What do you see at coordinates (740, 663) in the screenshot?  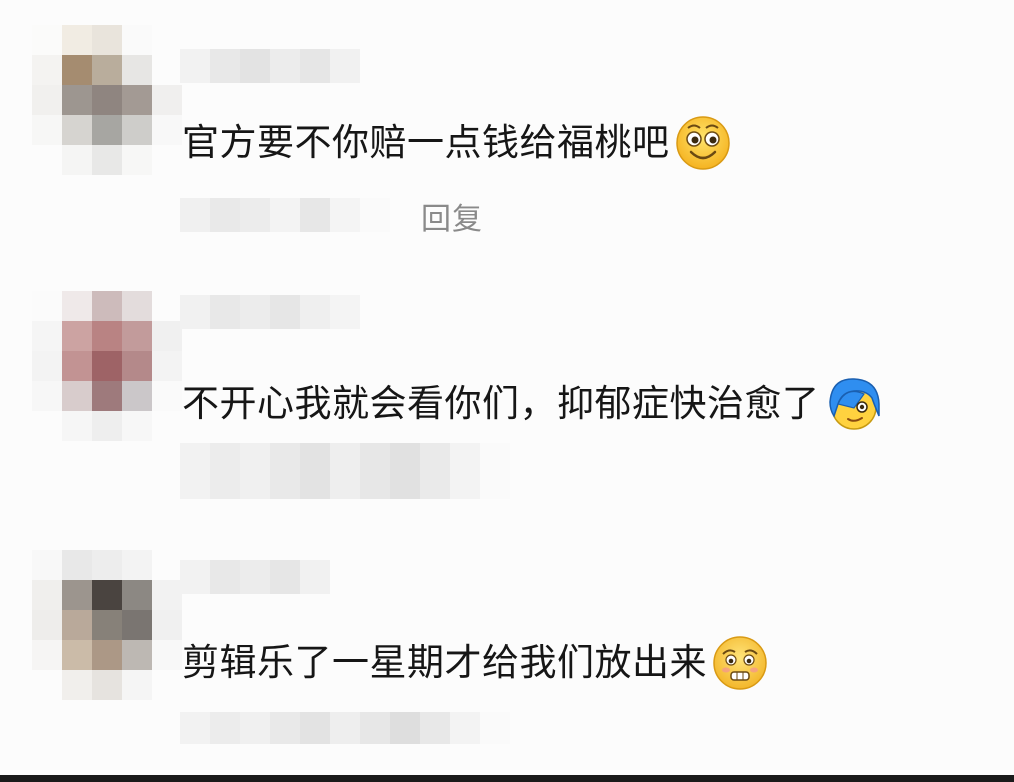 I see `pleading-face-icon` at bounding box center [740, 663].